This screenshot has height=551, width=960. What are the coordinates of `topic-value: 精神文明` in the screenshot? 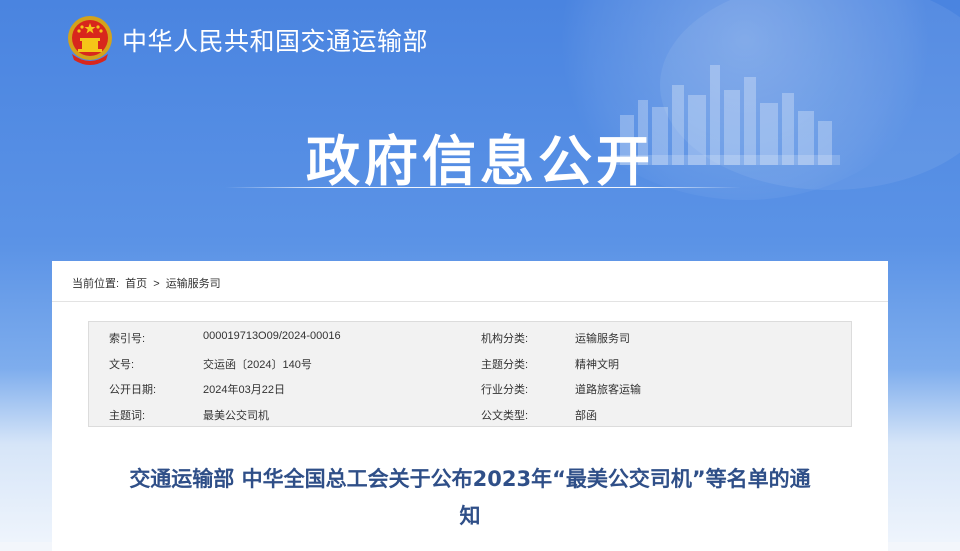 It's located at (597, 365).